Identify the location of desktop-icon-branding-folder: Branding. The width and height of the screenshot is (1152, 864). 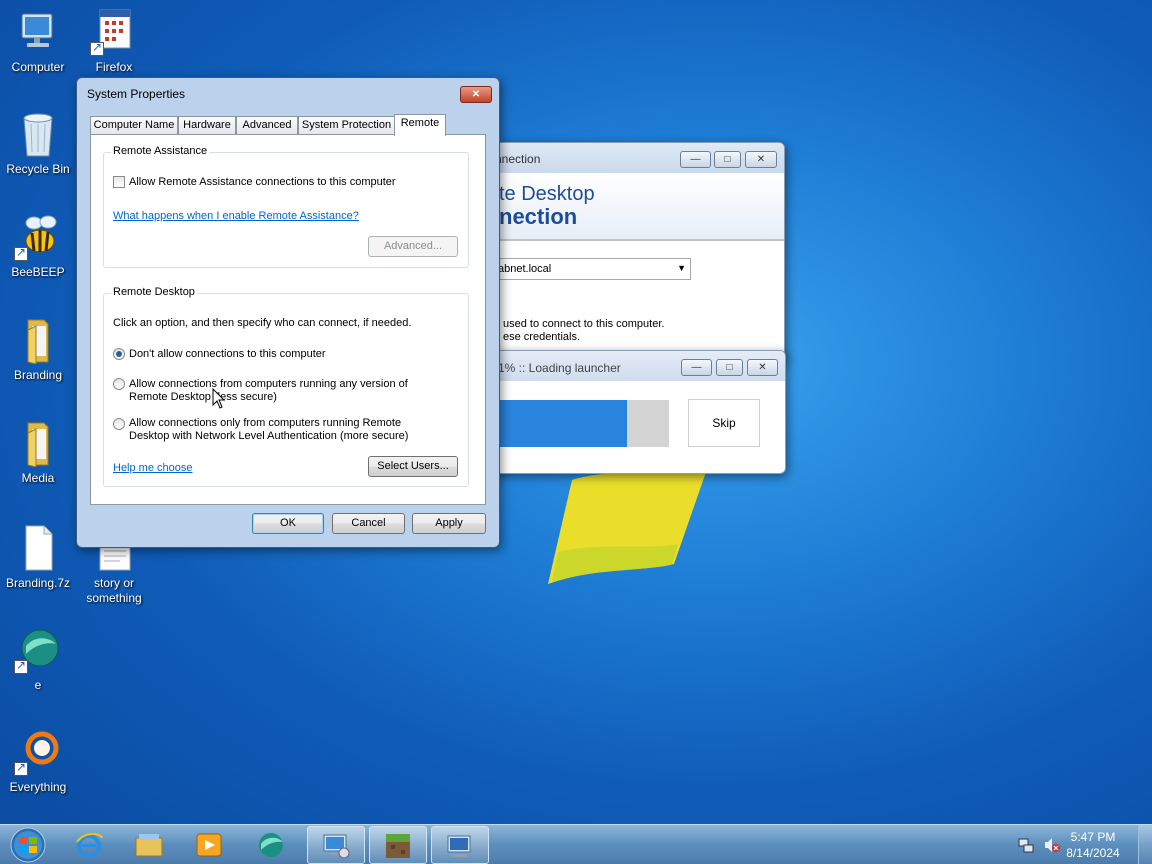
(39, 349).